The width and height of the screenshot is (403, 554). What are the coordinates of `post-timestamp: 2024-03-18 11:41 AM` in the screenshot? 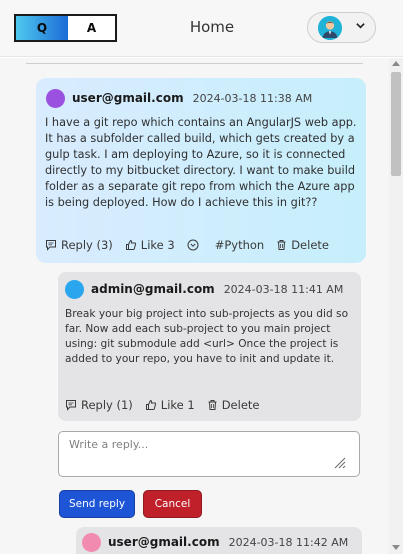 It's located at (283, 289).